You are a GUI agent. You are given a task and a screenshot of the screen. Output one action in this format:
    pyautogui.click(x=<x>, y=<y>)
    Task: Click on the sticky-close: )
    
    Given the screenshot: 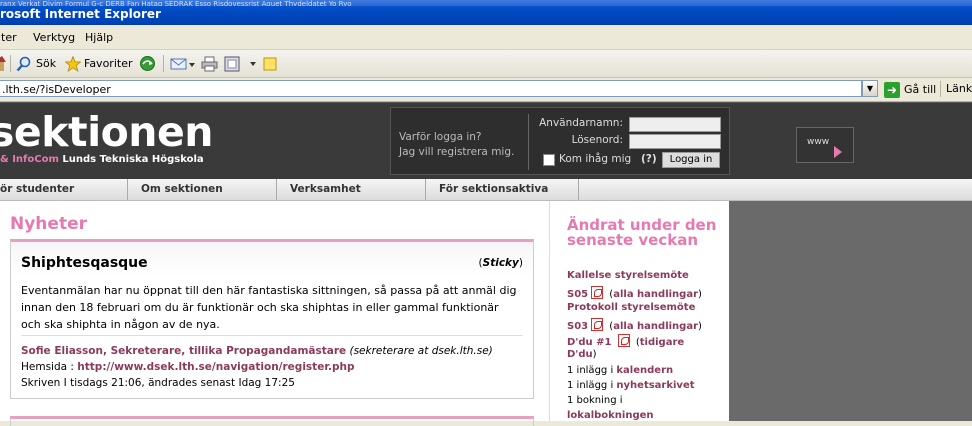 What is the action you would take?
    pyautogui.click(x=520, y=263)
    